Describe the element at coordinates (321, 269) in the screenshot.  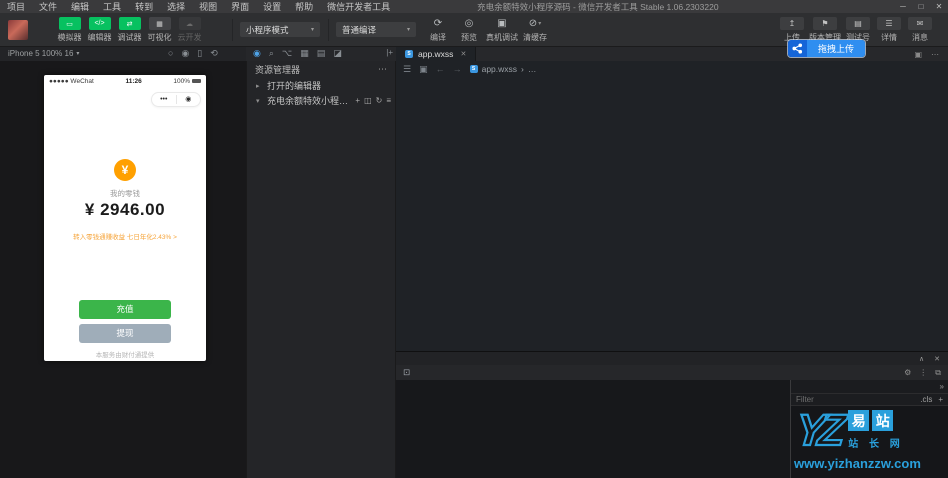
I see `file-explorer: 资源管理器 ⋯ ▸ 打开的编辑器 ▾ 充电余额特效小程序源码 + ◫ ↻ ≡` at that location.